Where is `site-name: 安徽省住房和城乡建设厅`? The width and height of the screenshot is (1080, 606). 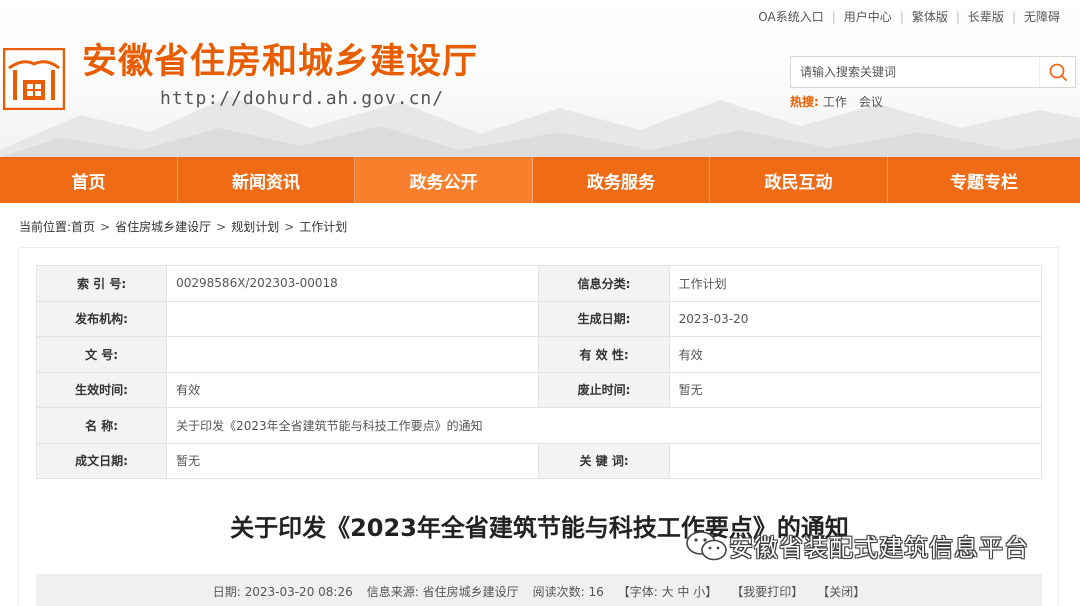 site-name: 安徽省住房和城乡建设厅 is located at coordinates (280, 62).